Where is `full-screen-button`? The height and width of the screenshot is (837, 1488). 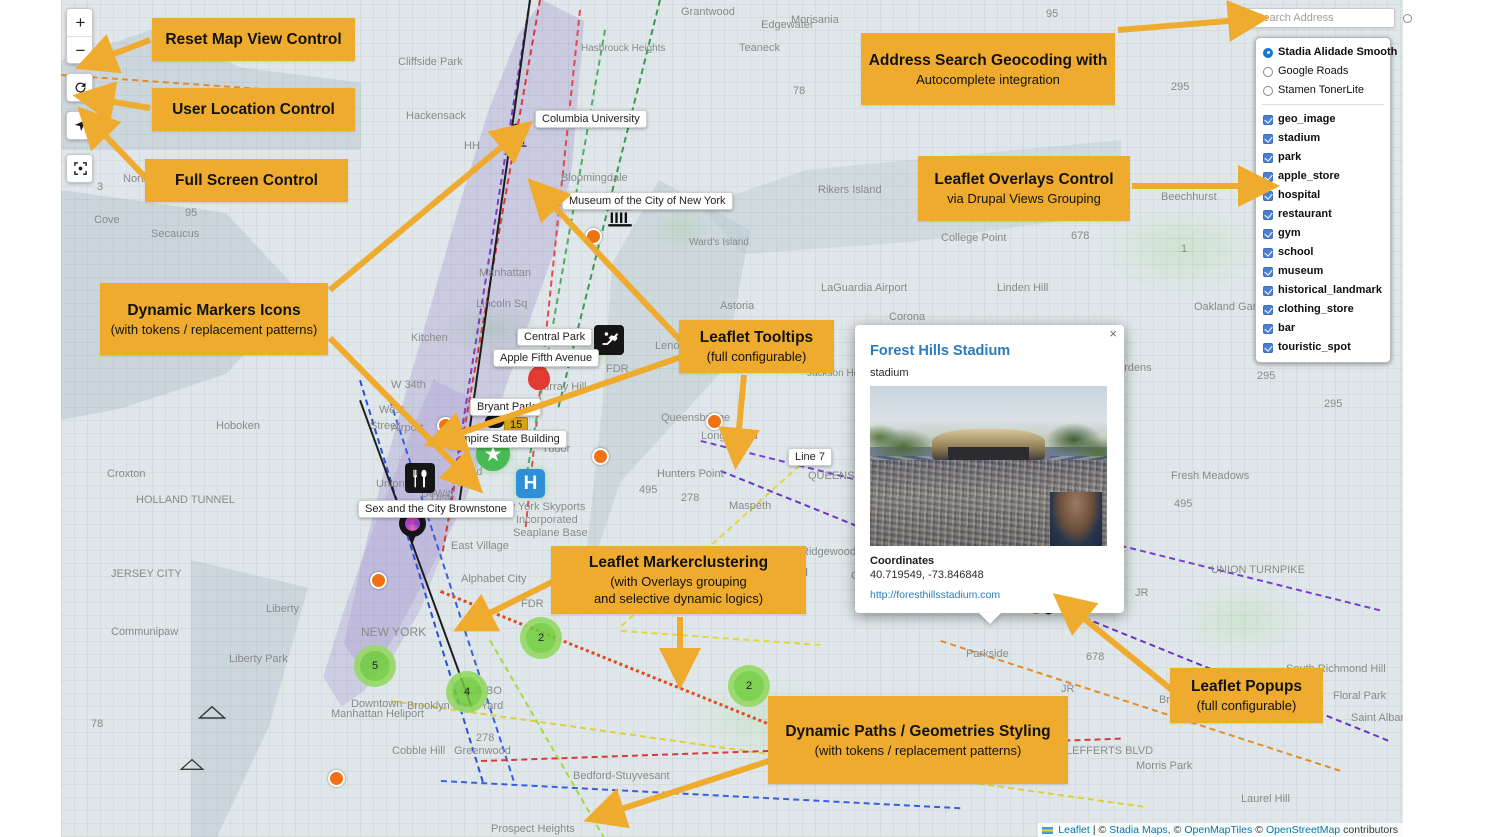 full-screen-button is located at coordinates (79, 168).